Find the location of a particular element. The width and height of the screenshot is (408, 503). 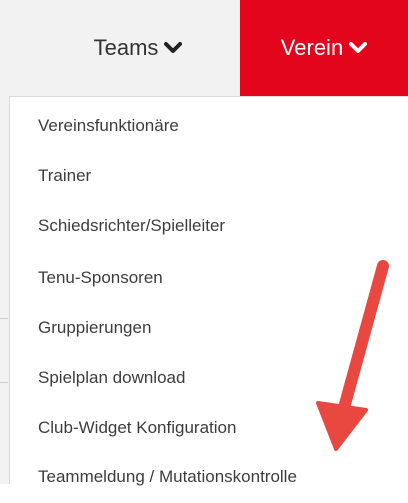

nav-teams-menu: Teams is located at coordinates (120, 48).